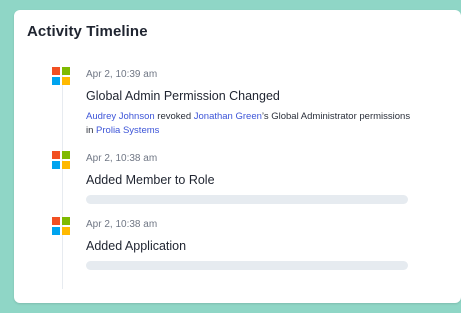 Image resolution: width=461 pixels, height=313 pixels. Describe the element at coordinates (174, 116) in the screenshot. I see `description-text: revoked` at that location.